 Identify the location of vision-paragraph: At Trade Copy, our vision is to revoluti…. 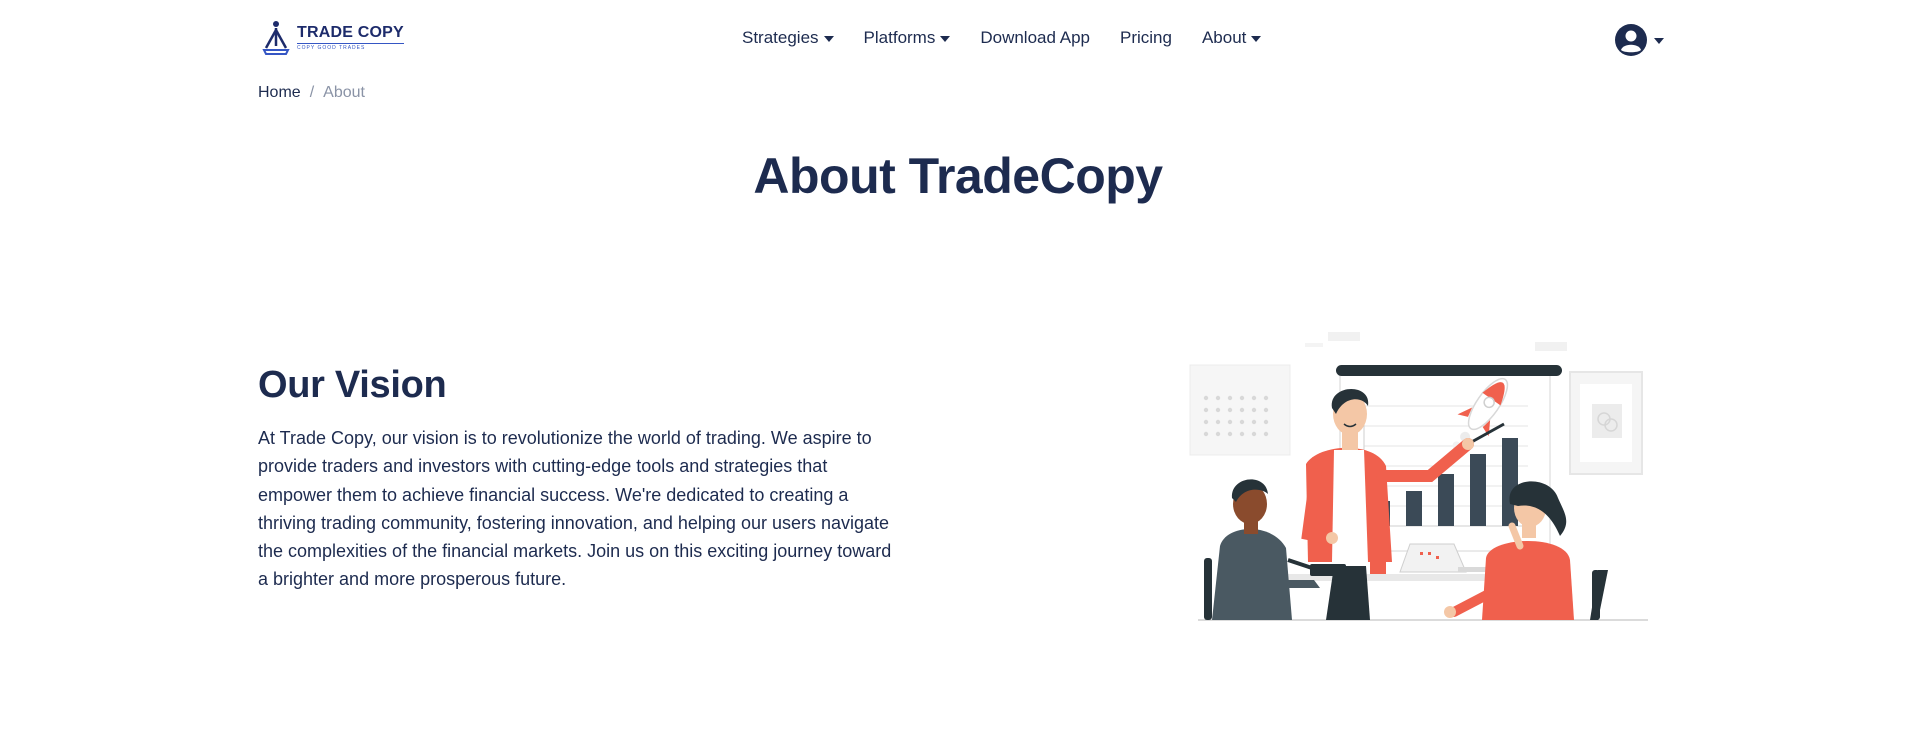
(575, 509).